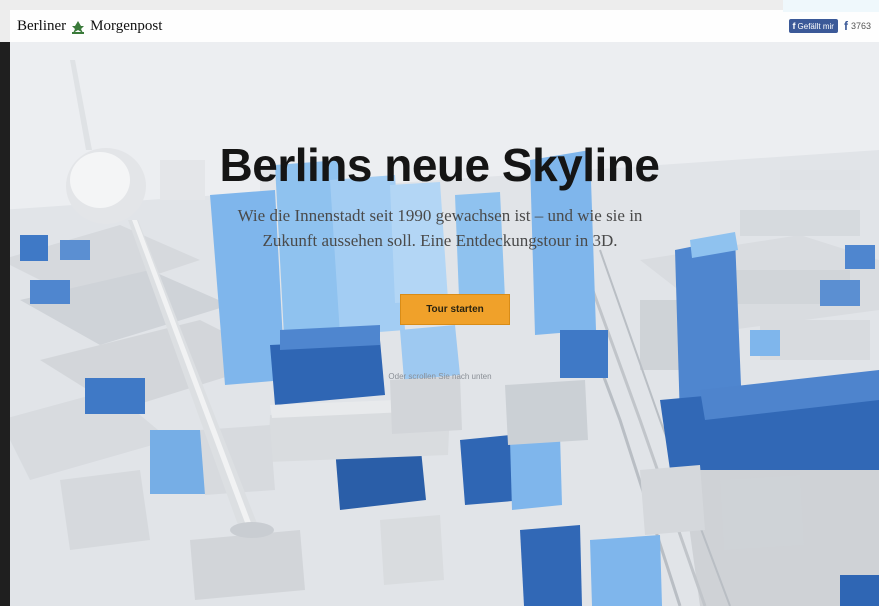 The image size is (879, 606). Describe the element at coordinates (815, 26) in the screenshot. I see `facebook-like-label: Gefällt mir` at that location.